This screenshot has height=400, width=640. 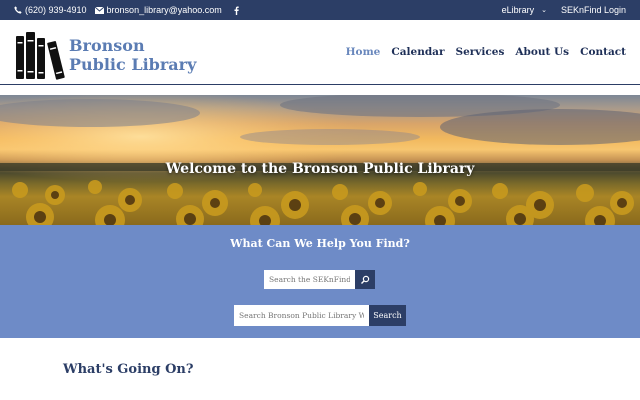 What do you see at coordinates (301, 315) in the screenshot?
I see `site-search-input` at bounding box center [301, 315].